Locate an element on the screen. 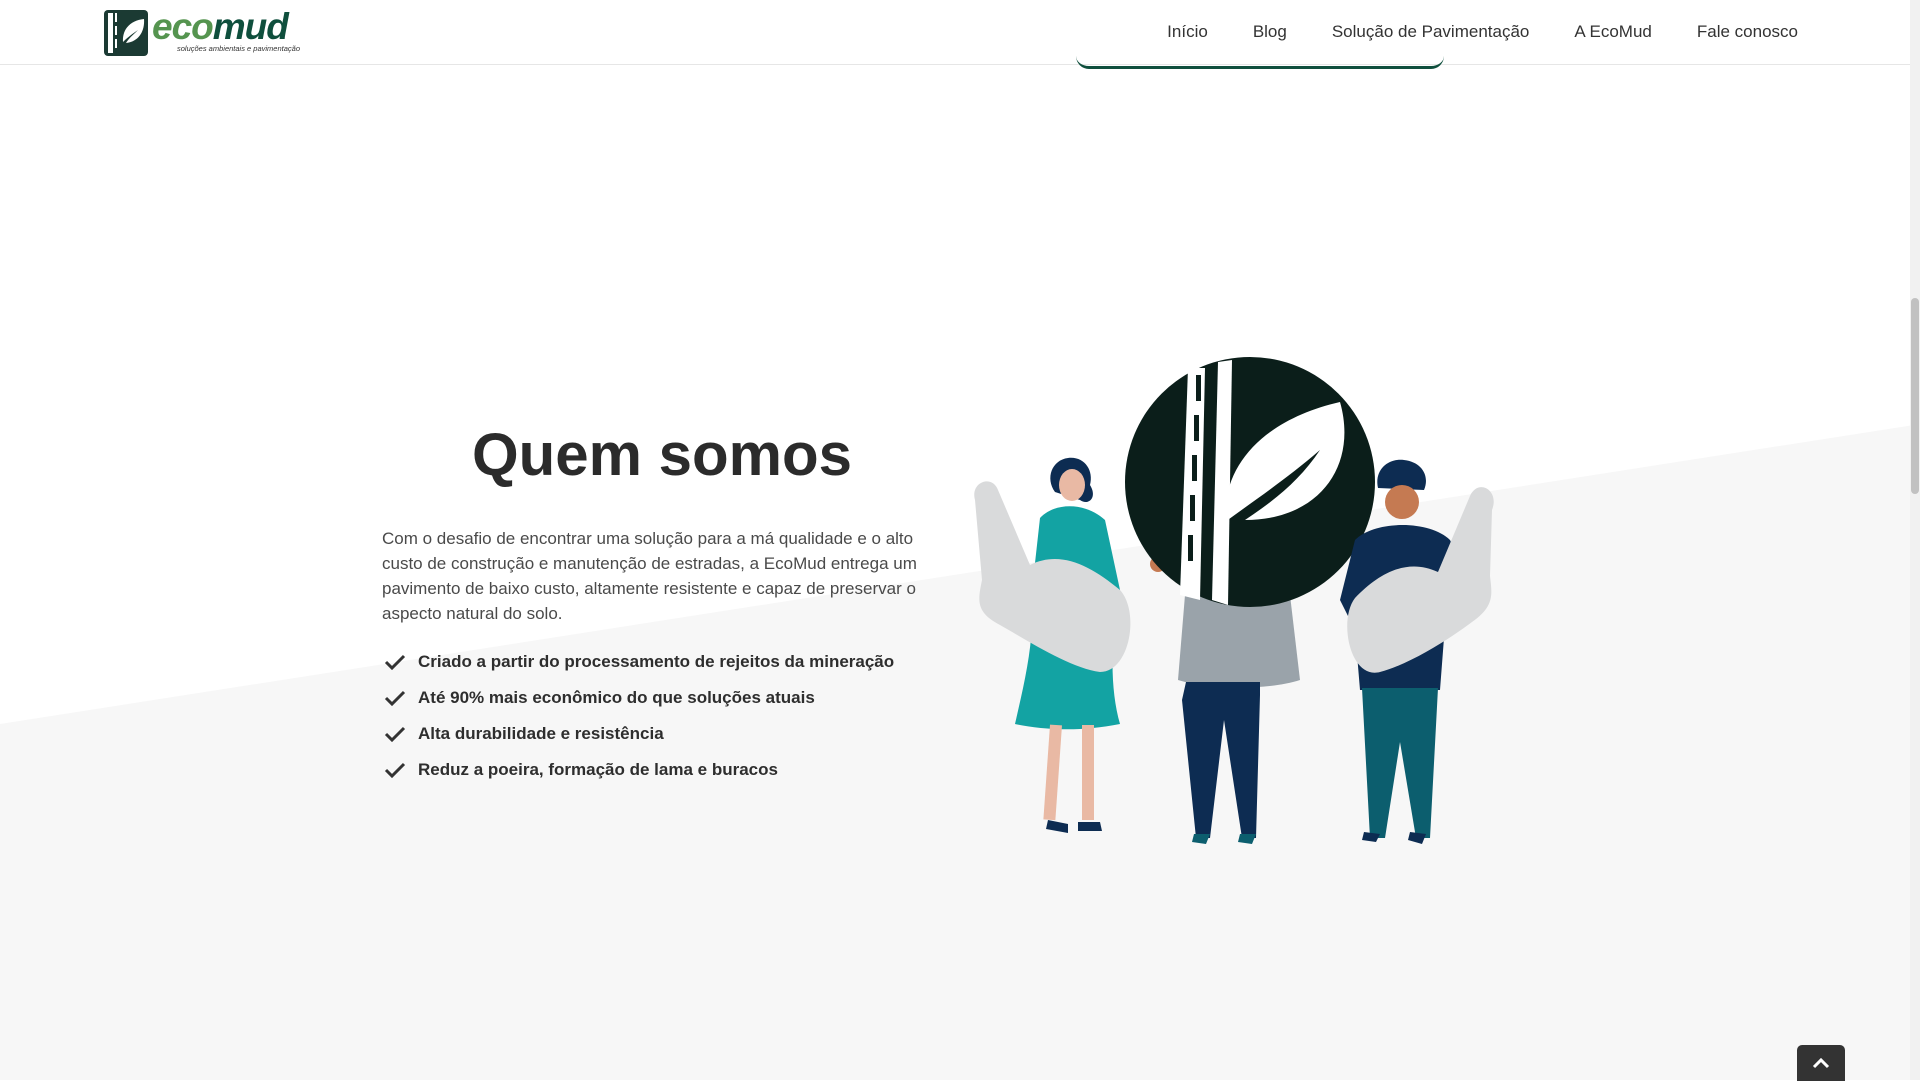 The width and height of the screenshot is (1920, 1081). nav-item-blog: Blog is located at coordinates (1270, 32).